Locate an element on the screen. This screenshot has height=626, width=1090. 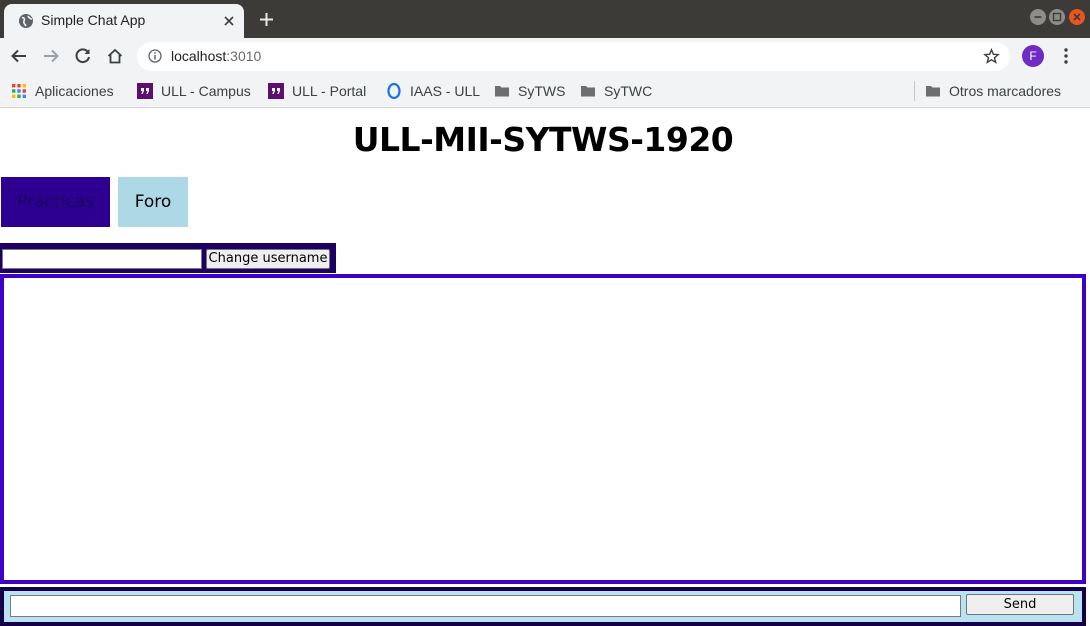
close-icon is located at coordinates (1077, 17).